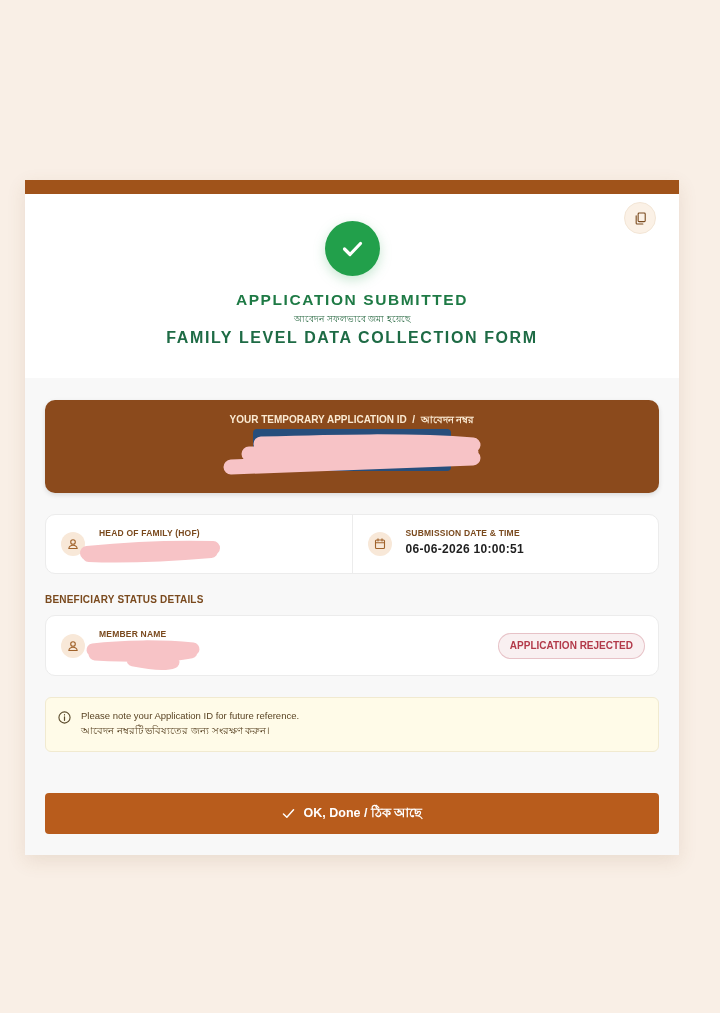 This screenshot has width=720, height=1013. I want to click on notice-text: Please note your Application ID for future reference., so click(190, 716).